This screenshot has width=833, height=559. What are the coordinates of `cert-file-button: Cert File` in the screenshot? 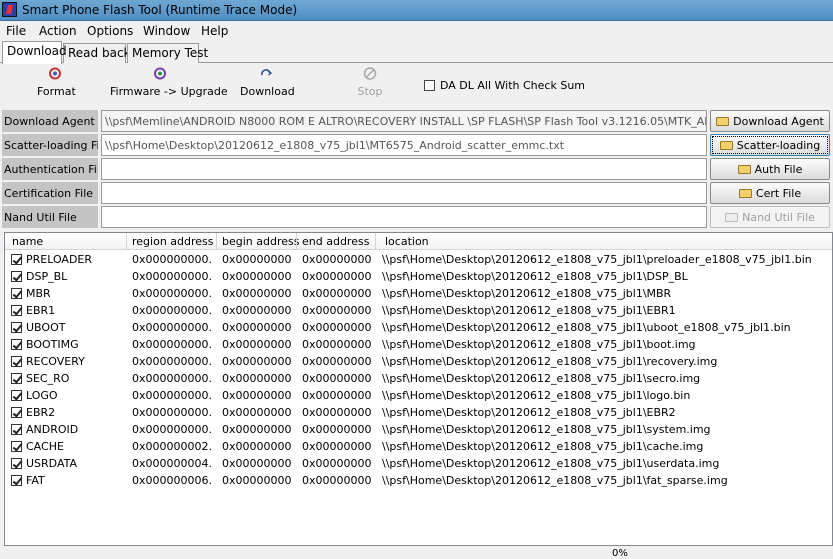 It's located at (770, 193).